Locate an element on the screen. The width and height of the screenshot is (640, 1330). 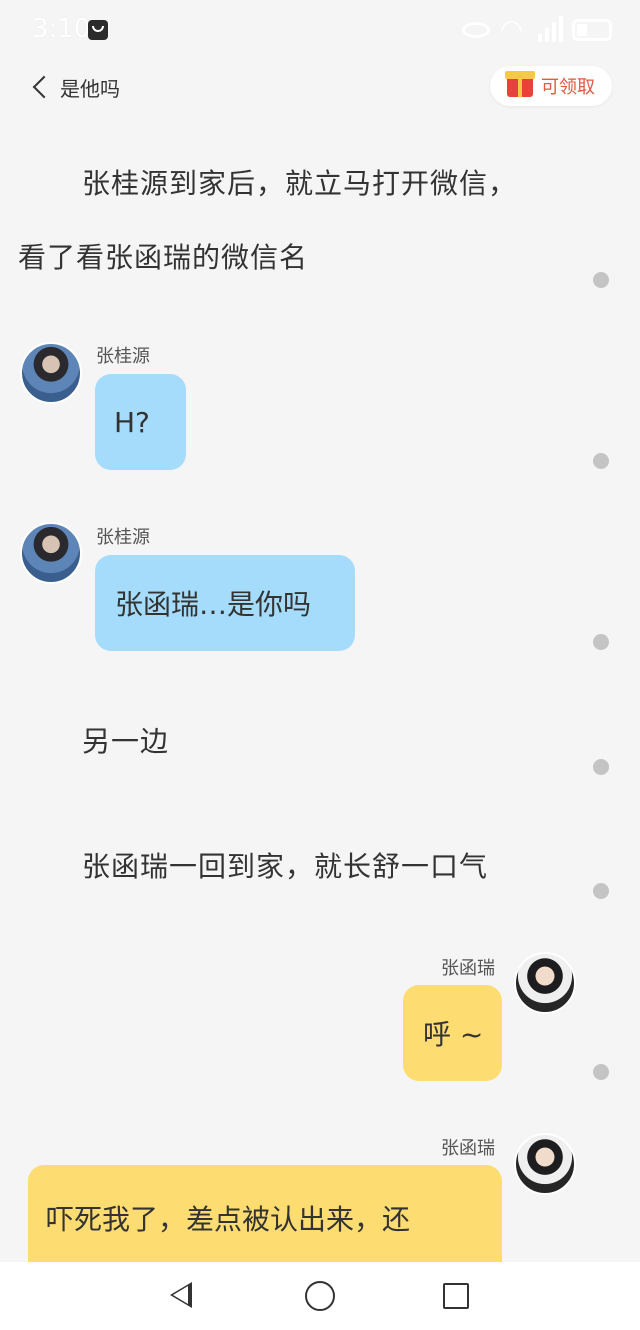
story-paragraph: 看了看张函瑞的微信名 is located at coordinates (163, 257).